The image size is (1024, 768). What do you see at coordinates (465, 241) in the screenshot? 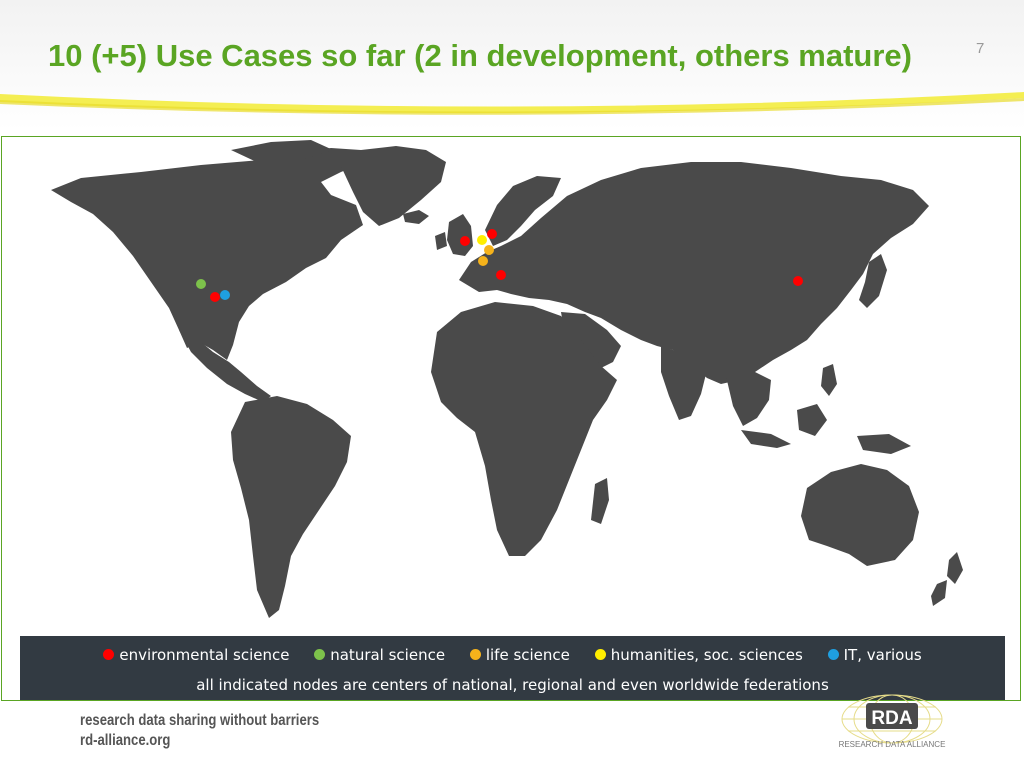
I see `marker-environmental-uk` at bounding box center [465, 241].